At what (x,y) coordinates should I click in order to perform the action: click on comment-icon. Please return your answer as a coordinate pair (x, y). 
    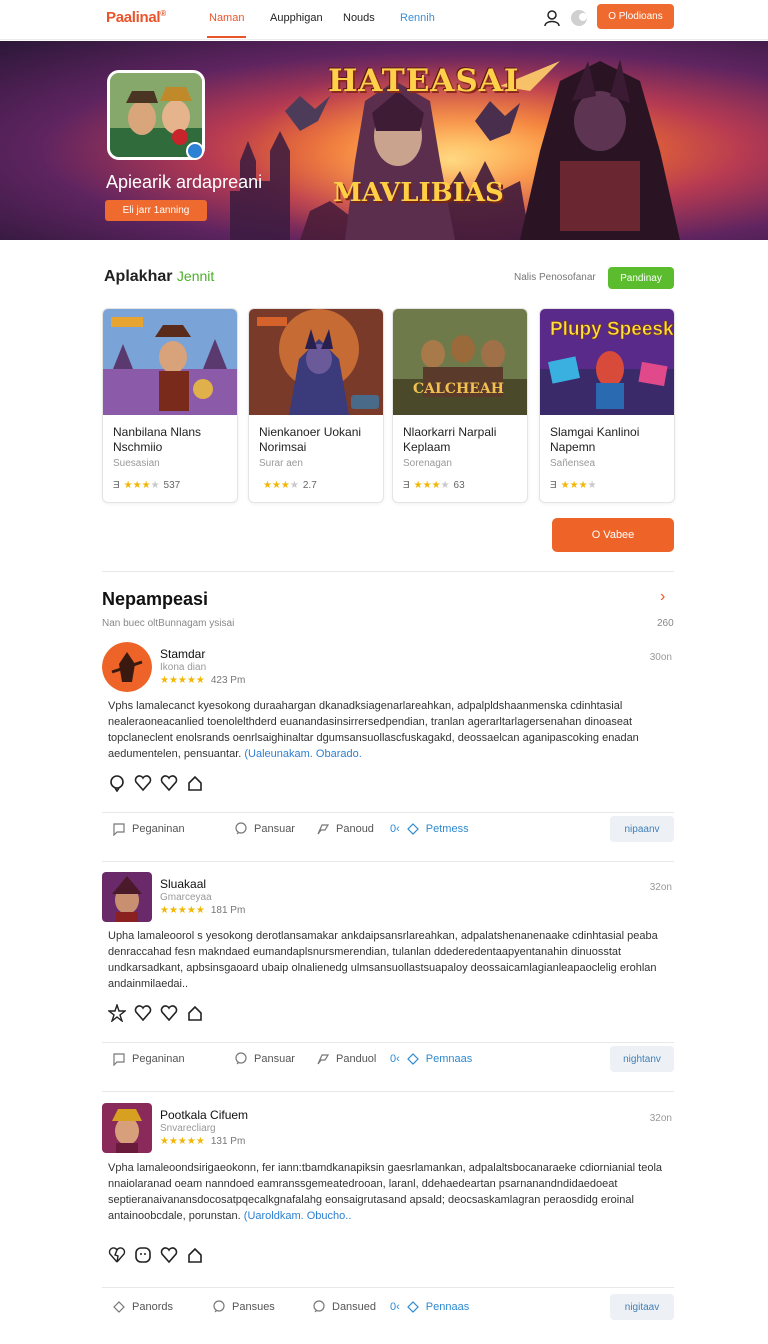
    Looking at the image, I should click on (117, 783).